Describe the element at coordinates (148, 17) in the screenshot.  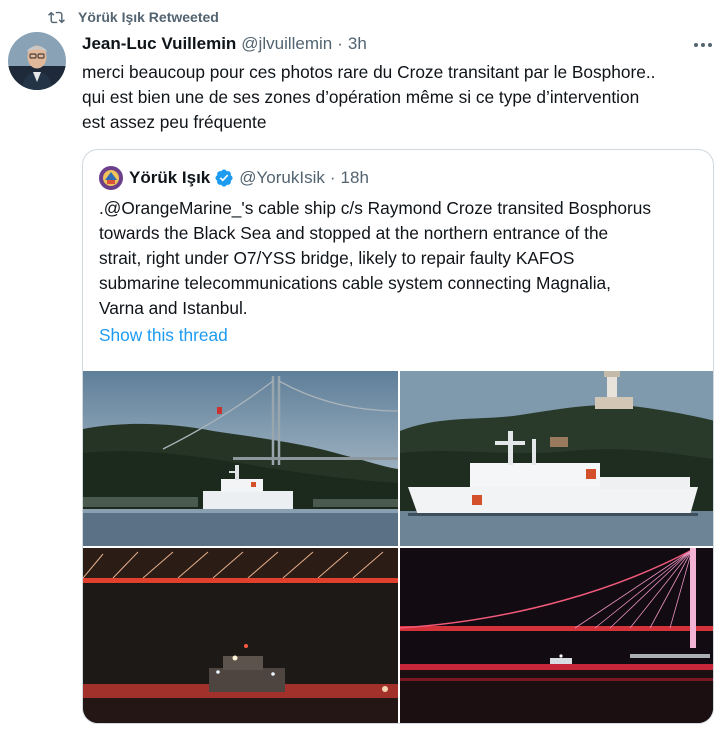
I see `retweet-label: Yörük Işık Retweeted` at that location.